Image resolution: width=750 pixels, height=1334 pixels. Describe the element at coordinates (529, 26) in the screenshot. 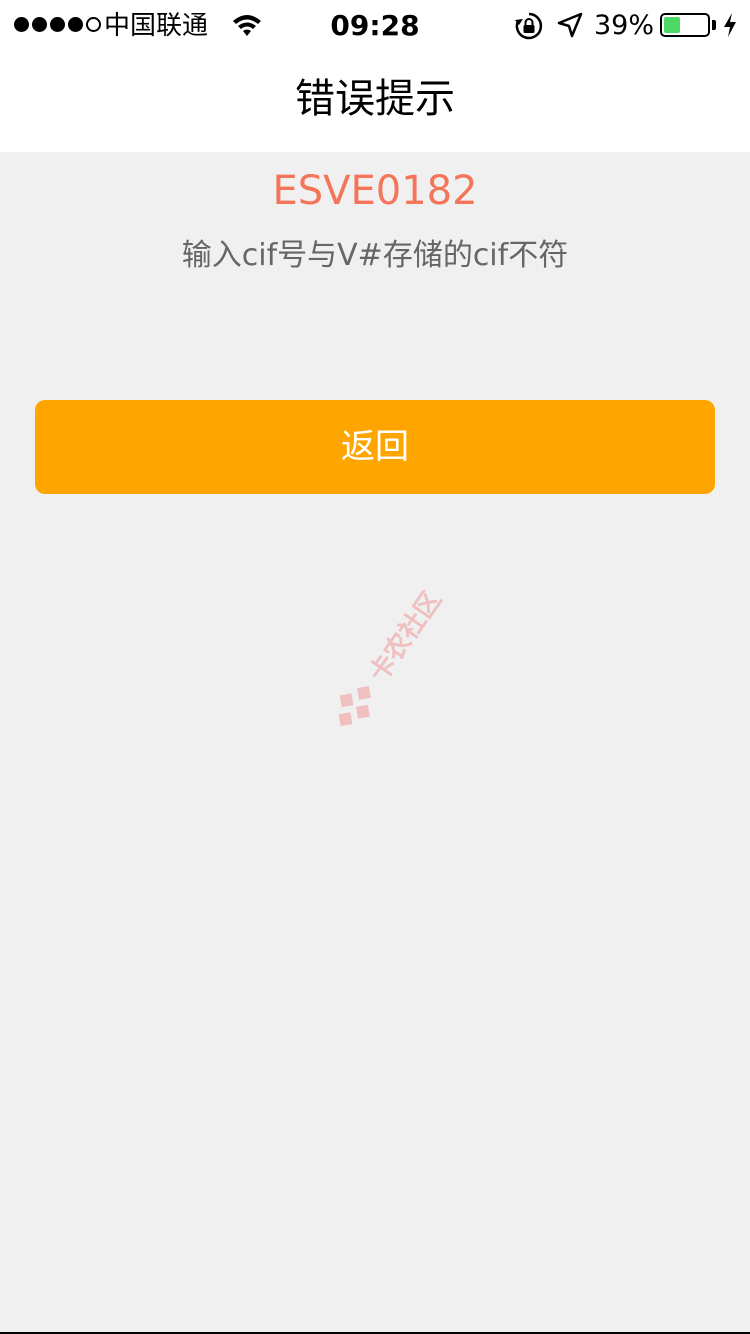

I see `rotation-lock-icon` at that location.